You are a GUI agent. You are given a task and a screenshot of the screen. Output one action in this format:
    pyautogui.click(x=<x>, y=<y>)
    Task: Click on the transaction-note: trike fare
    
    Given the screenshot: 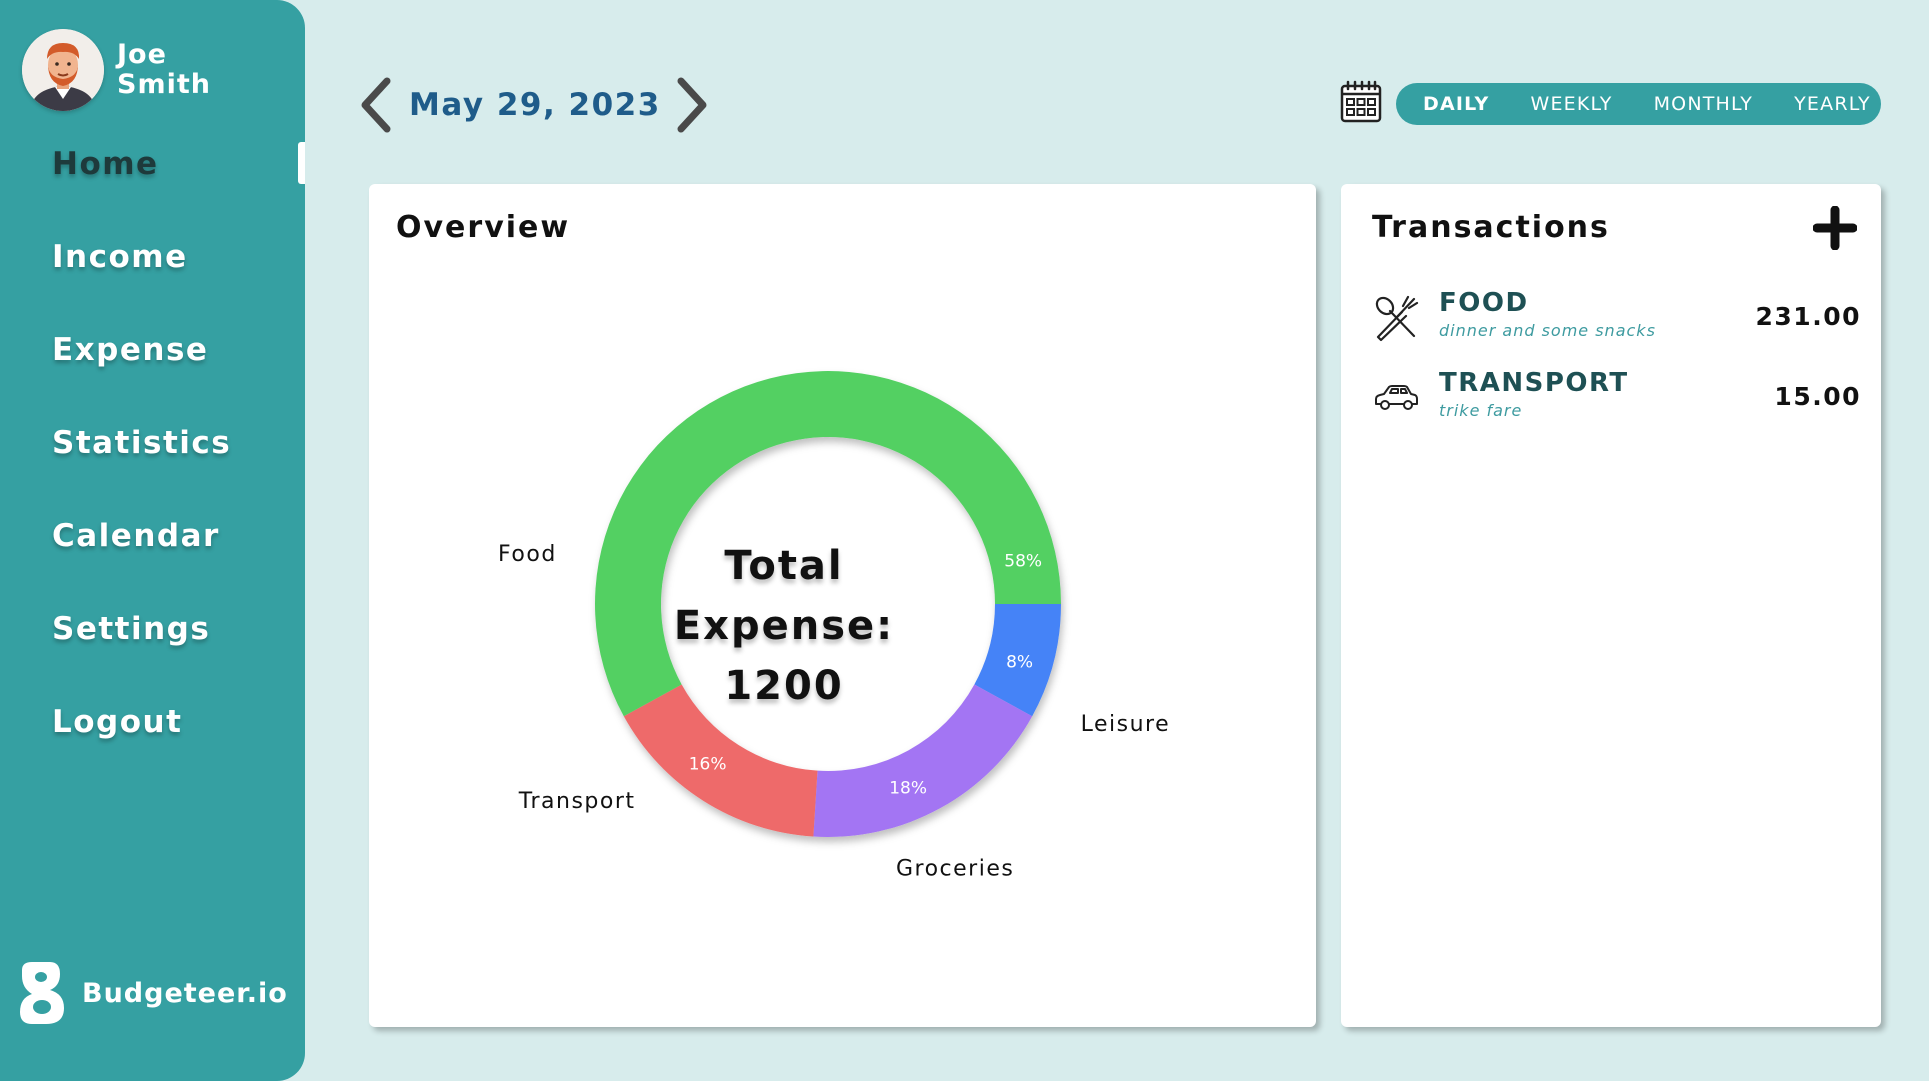 What is the action you would take?
    pyautogui.click(x=1481, y=410)
    